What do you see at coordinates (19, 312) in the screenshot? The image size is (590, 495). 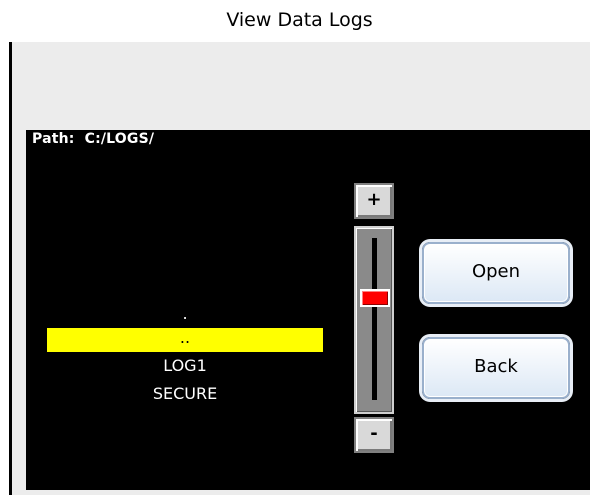 I see `left-margin` at bounding box center [19, 312].